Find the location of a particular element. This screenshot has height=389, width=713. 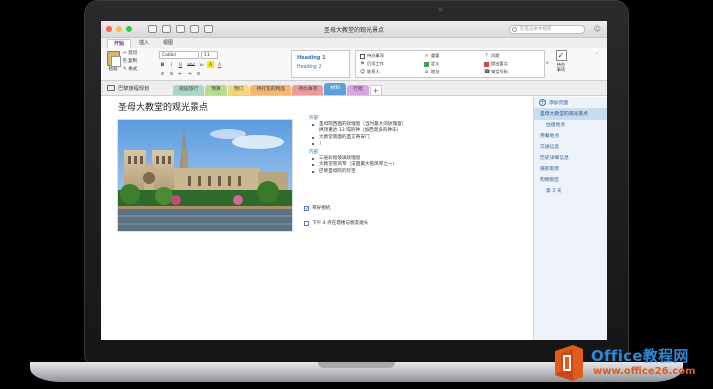

underline-button: U is located at coordinates (180, 64).